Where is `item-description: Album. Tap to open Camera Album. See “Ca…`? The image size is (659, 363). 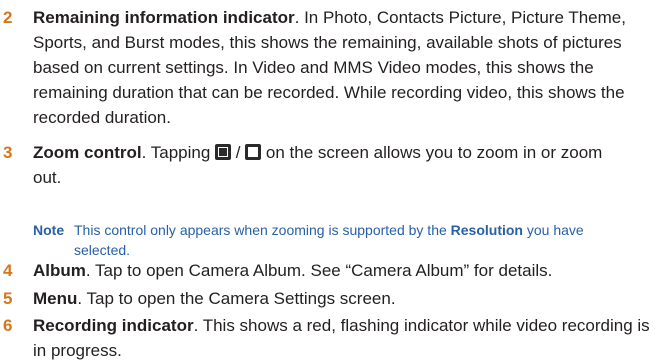 item-description: Album. Tap to open Camera Album. See “Ca… is located at coordinates (345, 270).